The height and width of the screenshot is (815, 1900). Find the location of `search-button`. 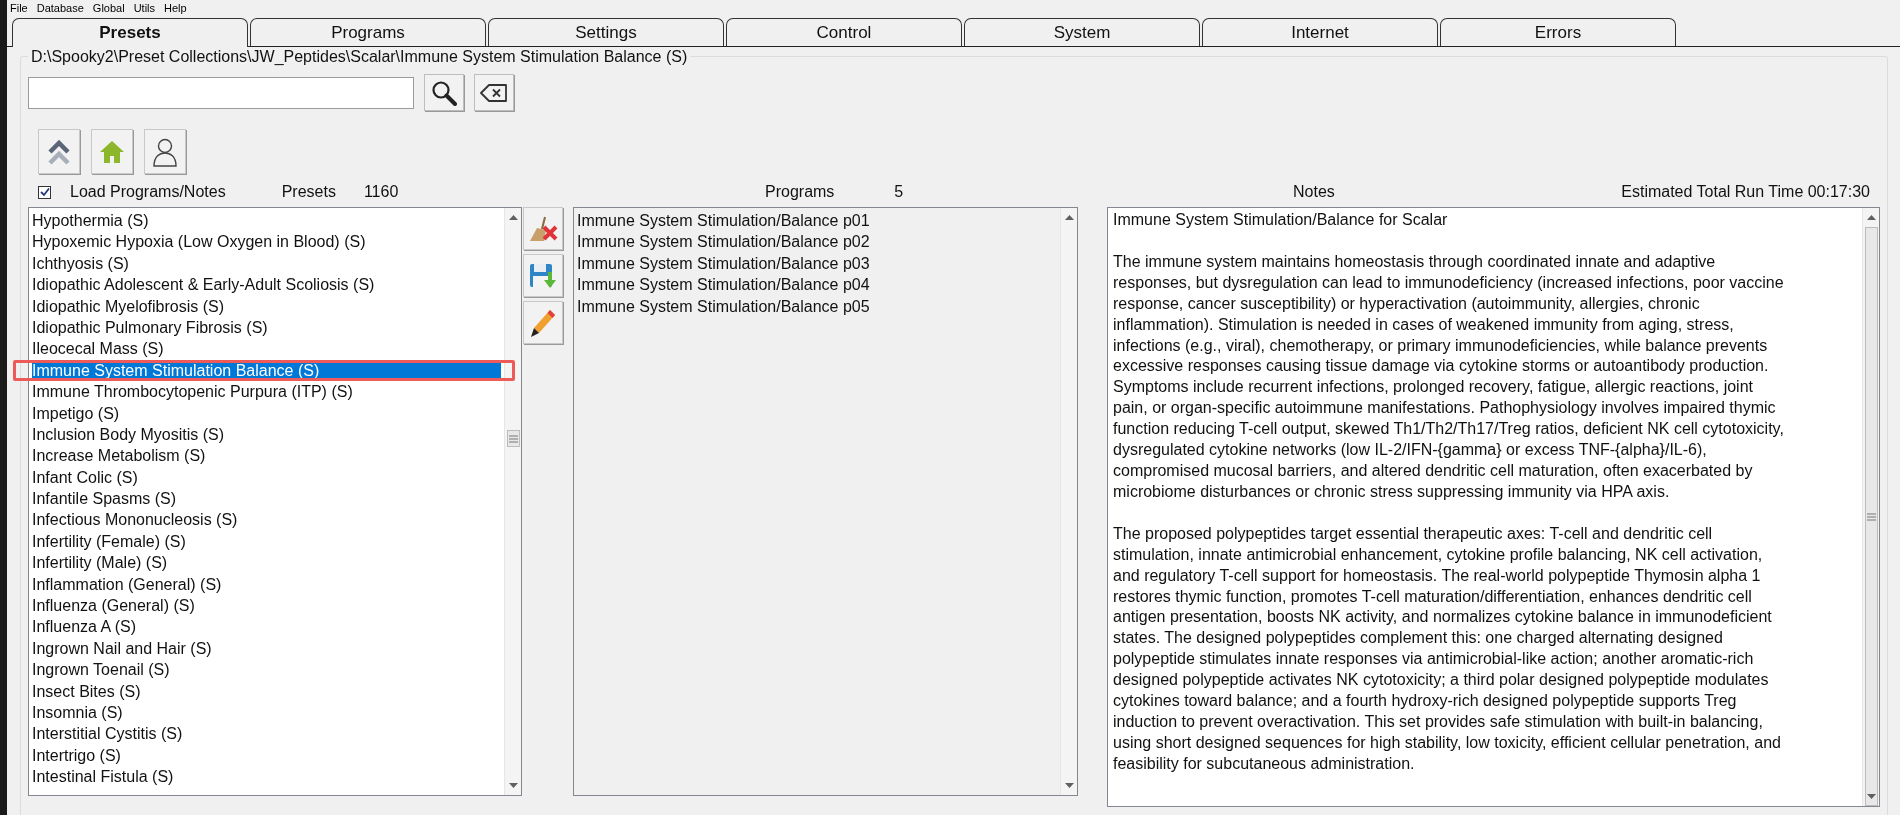

search-button is located at coordinates (444, 92).